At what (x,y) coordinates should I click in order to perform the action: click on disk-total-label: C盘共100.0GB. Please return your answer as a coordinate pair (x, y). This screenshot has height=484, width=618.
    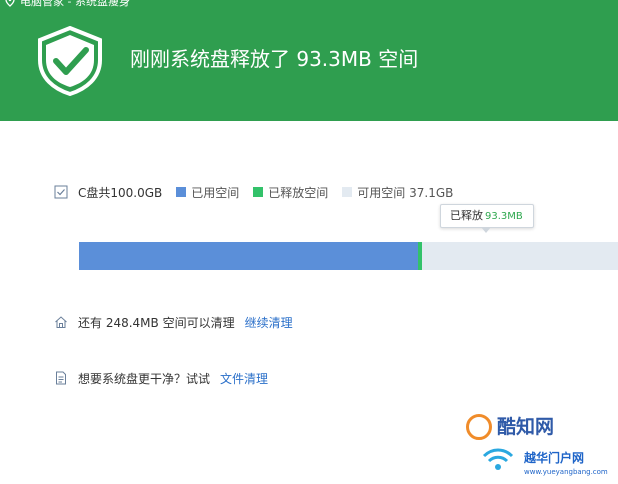
    Looking at the image, I should click on (120, 192).